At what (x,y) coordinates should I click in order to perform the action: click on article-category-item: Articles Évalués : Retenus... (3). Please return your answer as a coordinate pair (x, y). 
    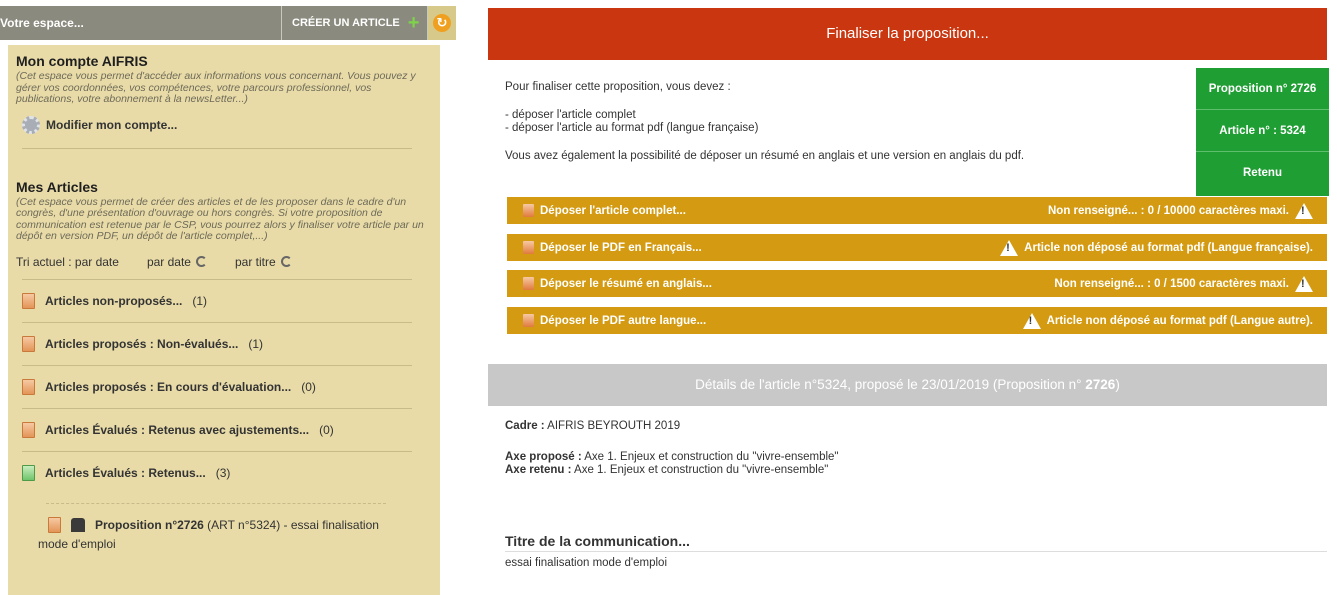
    Looking at the image, I should click on (217, 473).